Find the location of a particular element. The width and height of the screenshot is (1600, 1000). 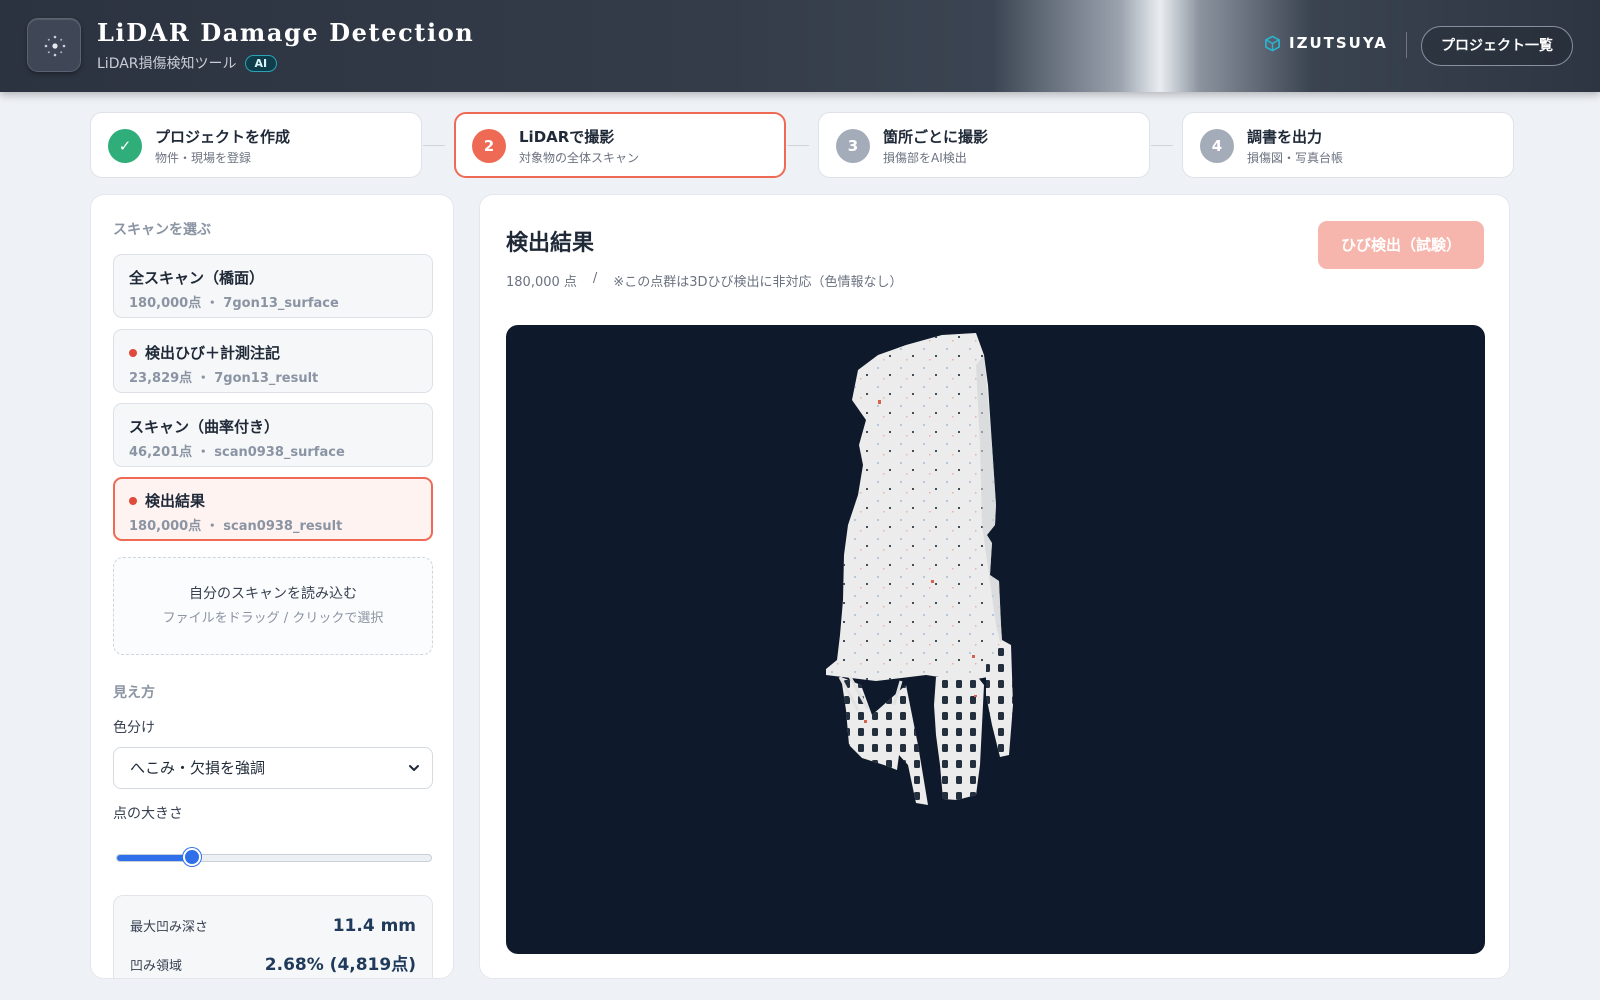

step-number: 3 is located at coordinates (853, 146).